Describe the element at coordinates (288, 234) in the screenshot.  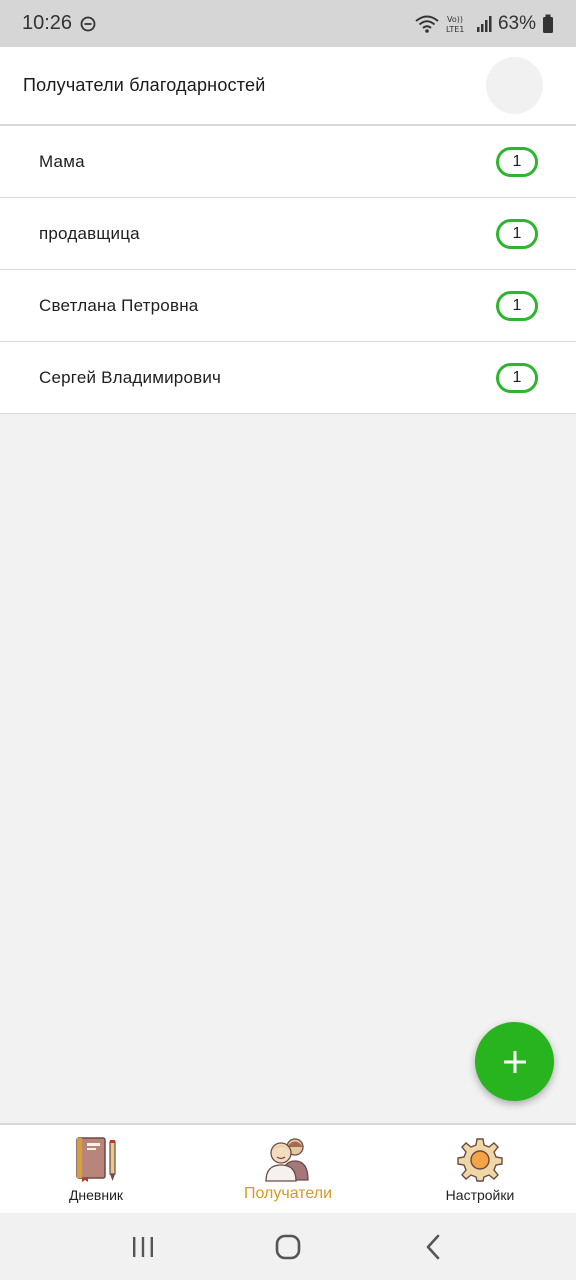
I see `list-item: продавщица 1` at that location.